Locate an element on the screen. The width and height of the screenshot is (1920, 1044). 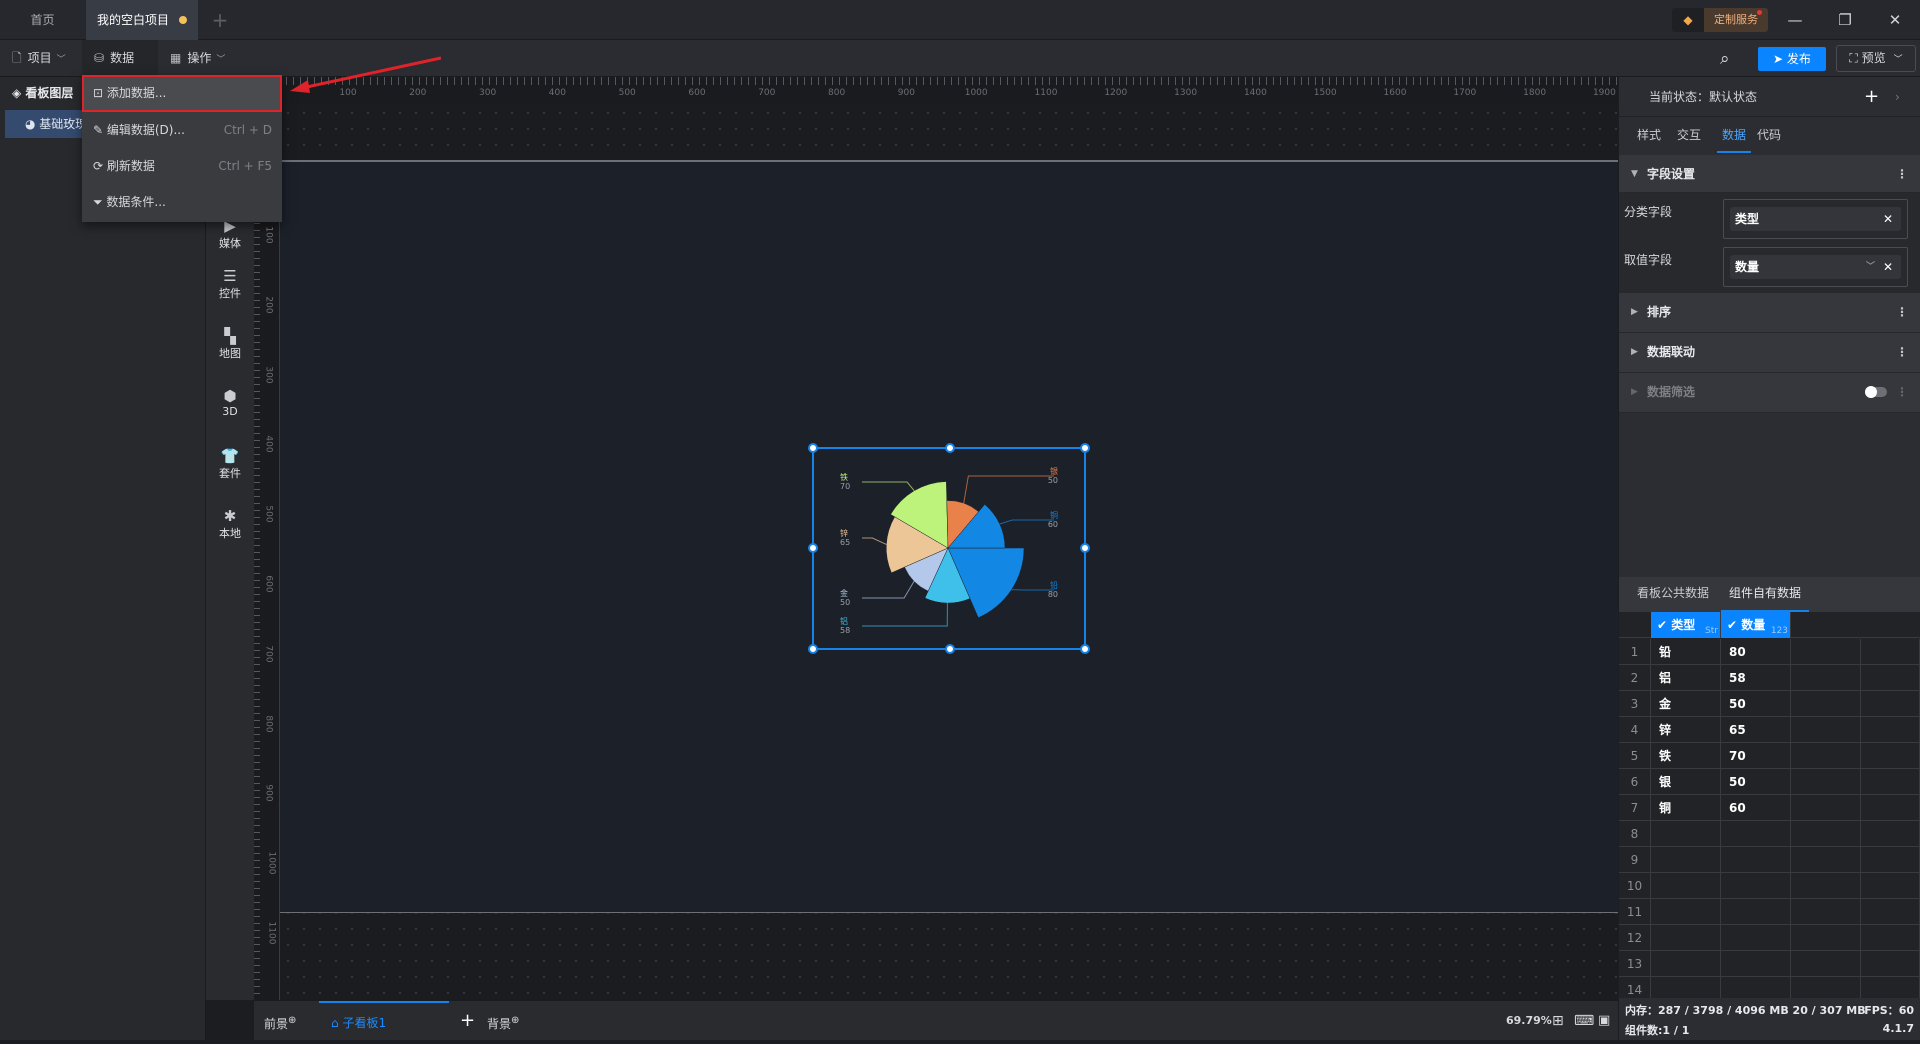
component-kit: 👕套件 is located at coordinates (230, 464).